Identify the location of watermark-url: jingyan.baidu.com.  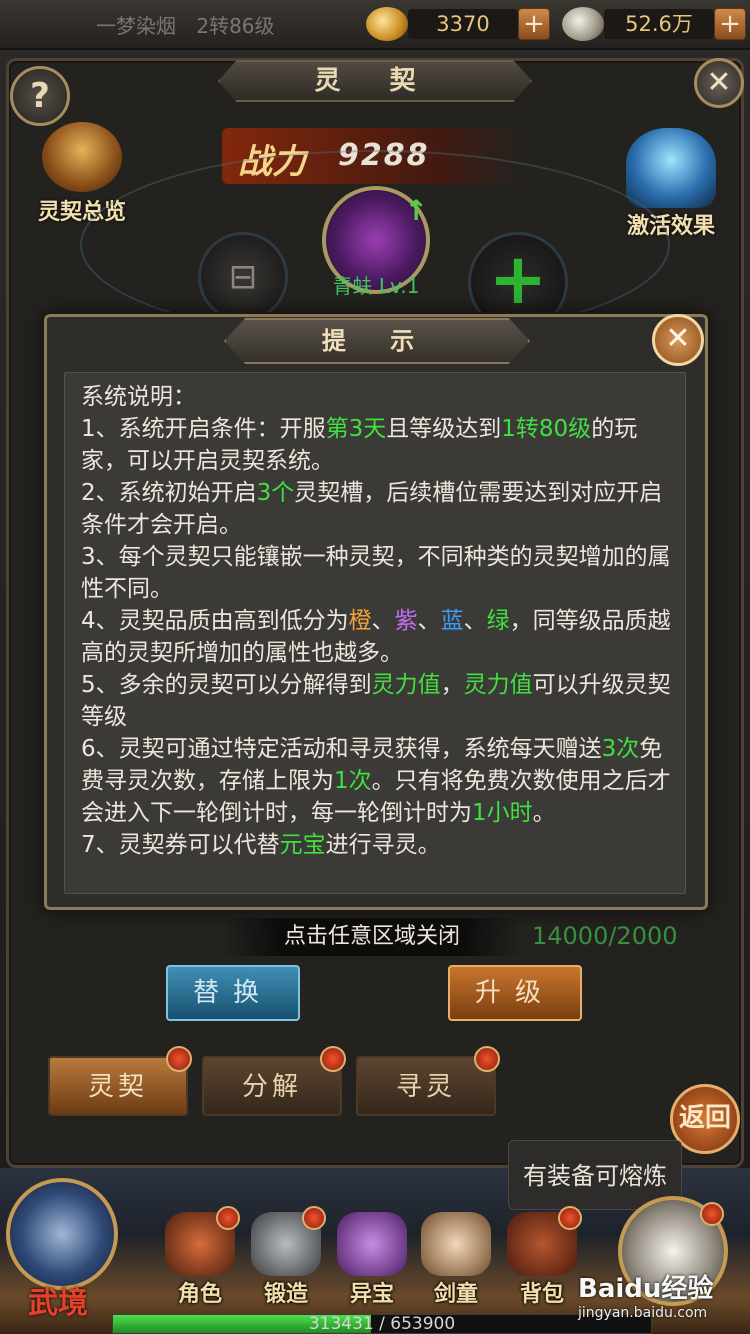
(643, 1313).